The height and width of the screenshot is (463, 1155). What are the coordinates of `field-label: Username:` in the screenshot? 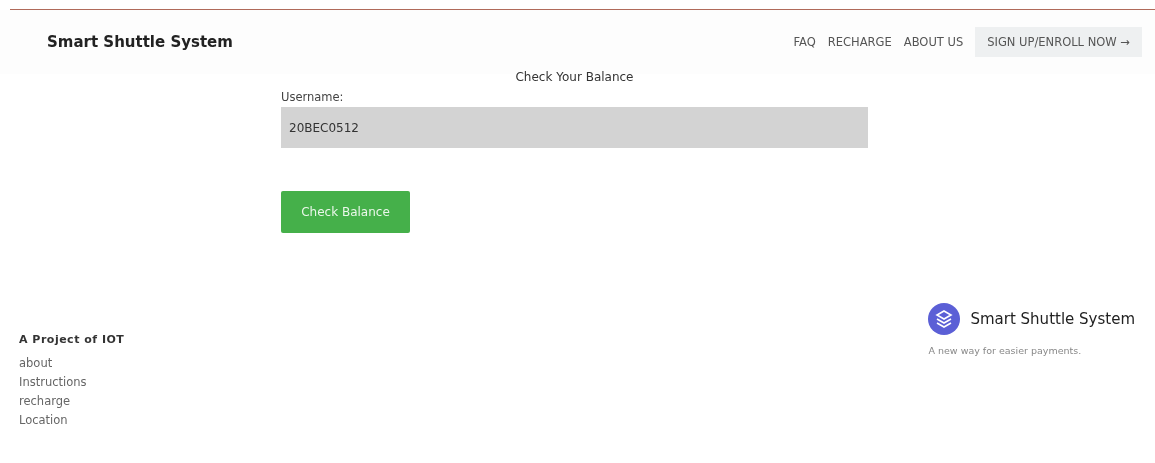 It's located at (312, 97).